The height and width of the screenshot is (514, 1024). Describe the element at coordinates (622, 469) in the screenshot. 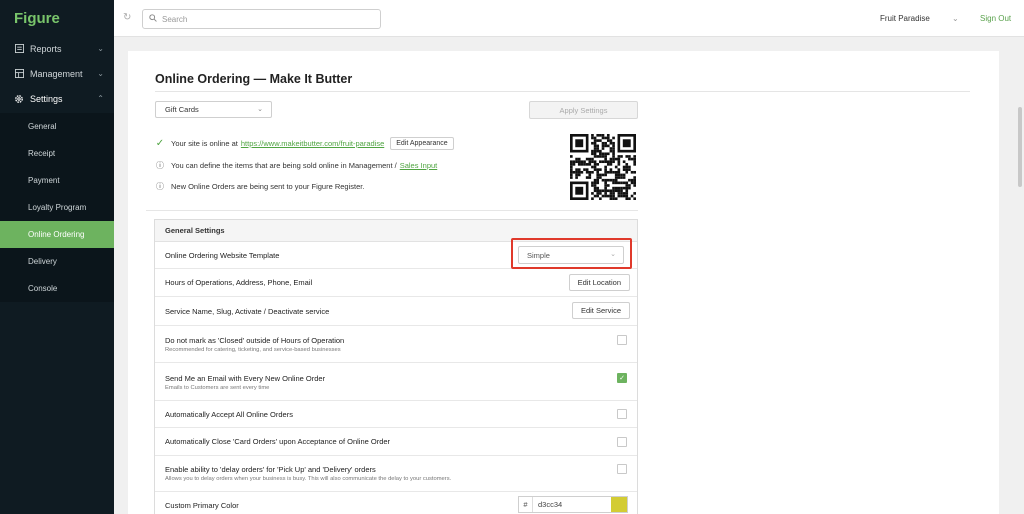

I see `delay-checkbox` at that location.